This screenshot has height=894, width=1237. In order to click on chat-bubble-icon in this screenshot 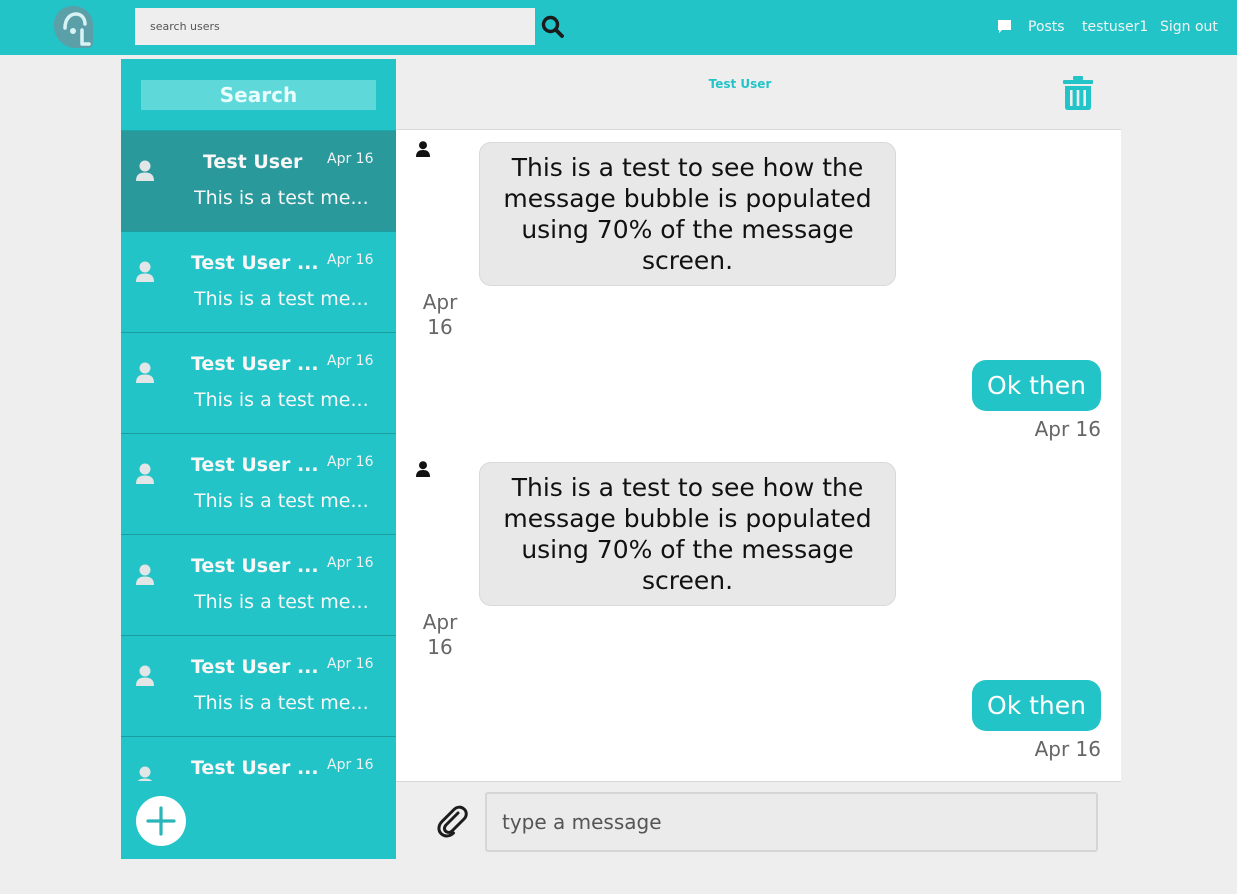, I will do `click(1004, 26)`.